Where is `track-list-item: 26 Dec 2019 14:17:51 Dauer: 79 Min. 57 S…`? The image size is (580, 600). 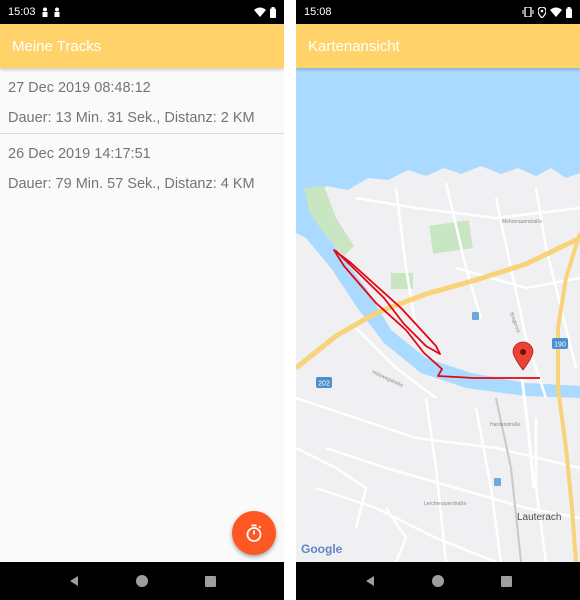
track-list-item: 26 Dec 2019 14:17:51 Dauer: 79 Min. 57 S… is located at coordinates (142, 167).